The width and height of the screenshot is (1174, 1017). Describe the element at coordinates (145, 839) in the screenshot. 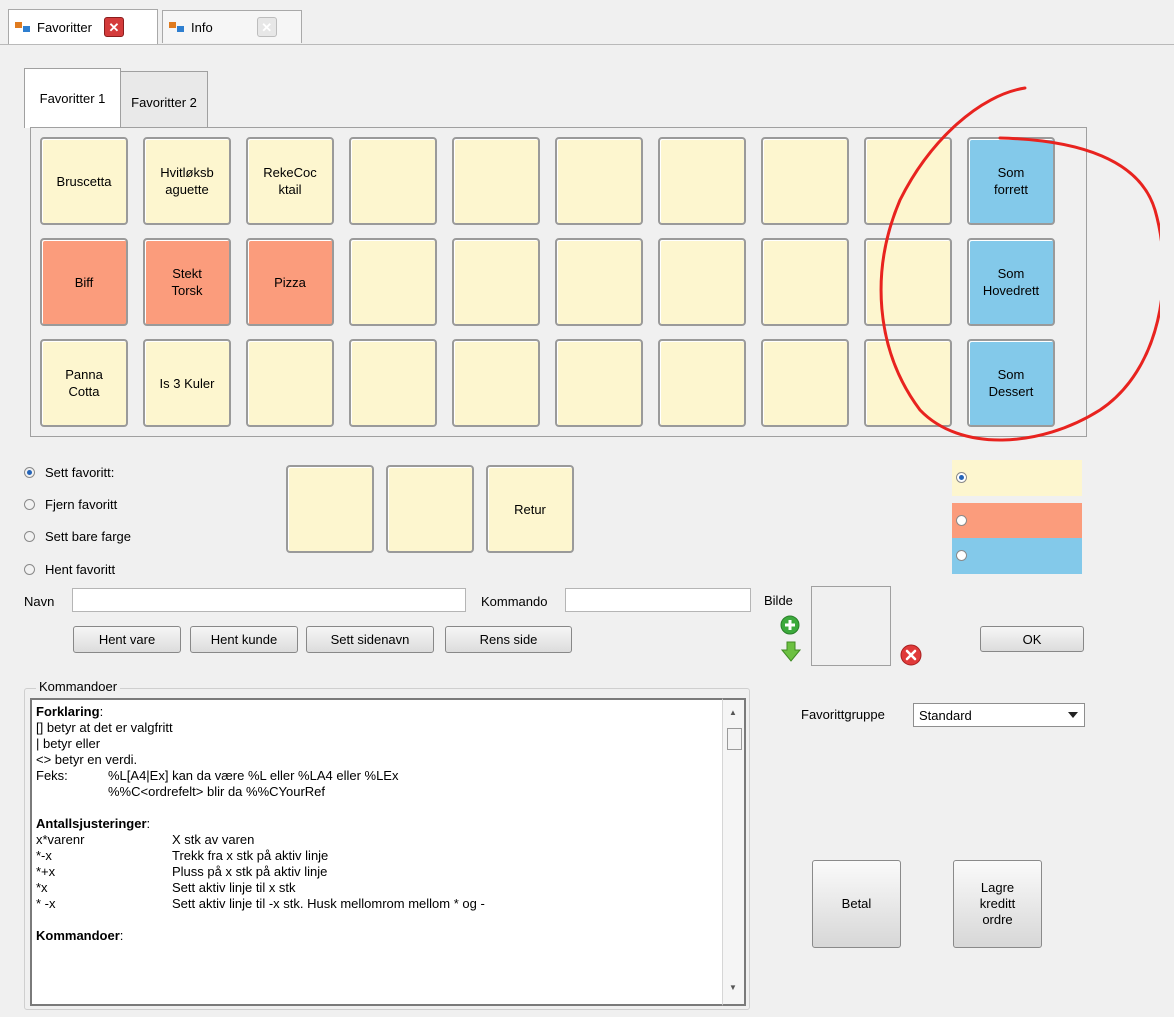

I see `adjustment-row: x*varenr X stk av varen` at that location.